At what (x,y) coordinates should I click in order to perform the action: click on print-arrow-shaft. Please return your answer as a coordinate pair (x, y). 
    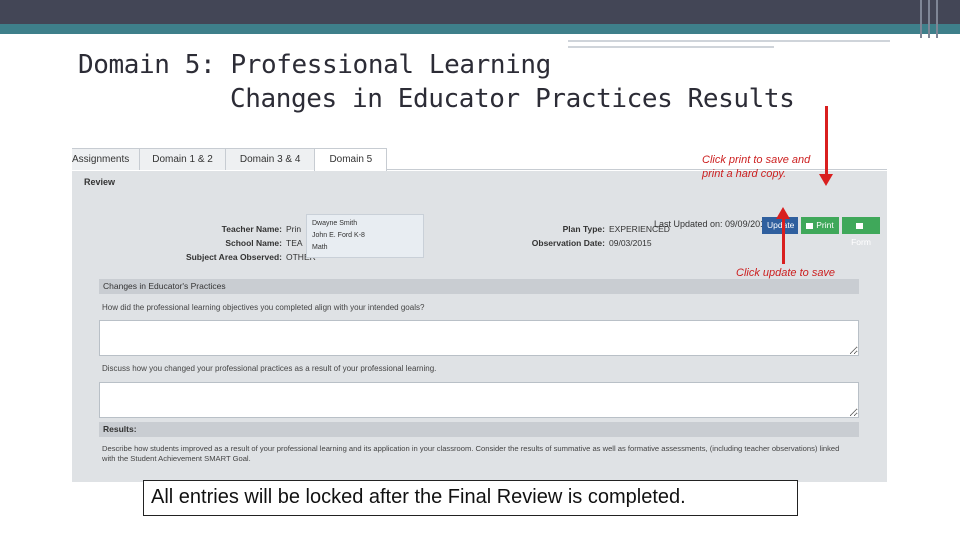
    Looking at the image, I should click on (826, 140).